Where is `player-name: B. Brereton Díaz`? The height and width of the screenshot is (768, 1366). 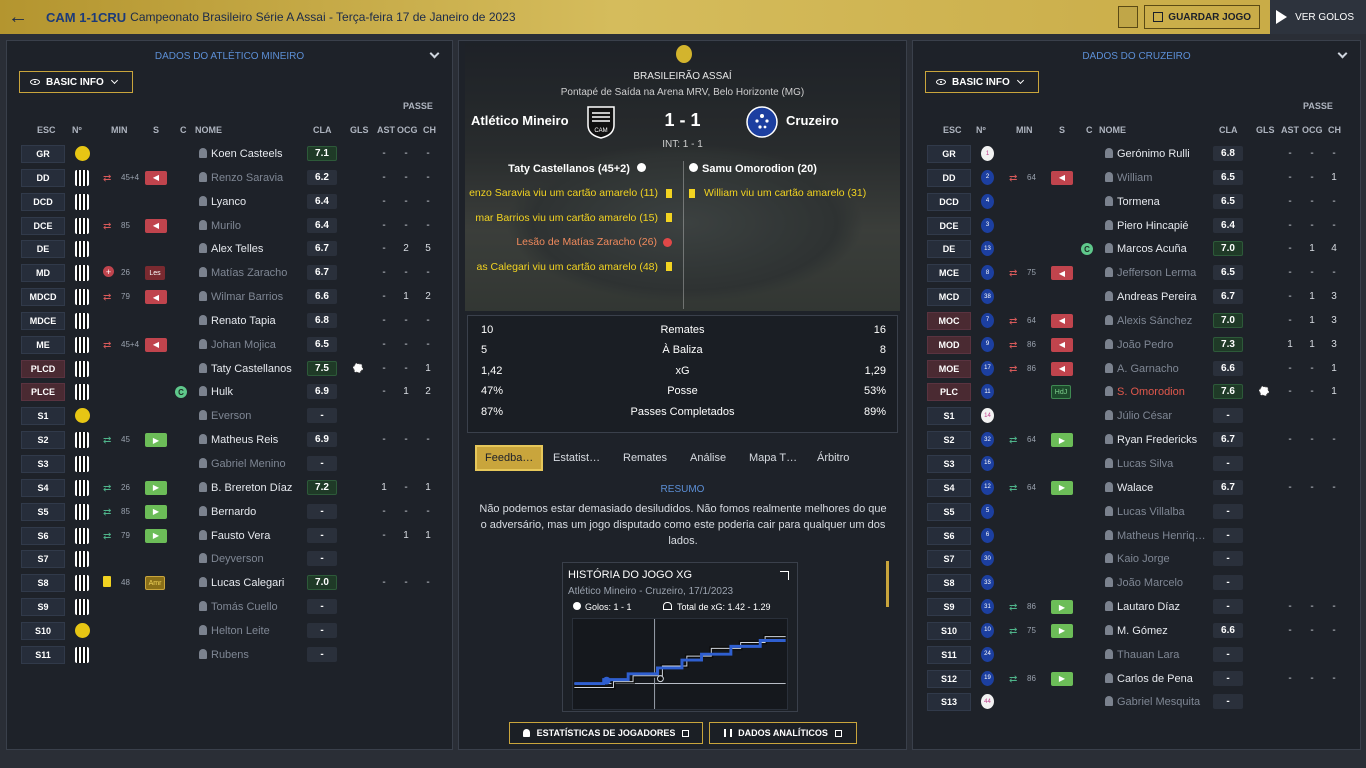
player-name: B. Brereton Díaz is located at coordinates (261, 488).